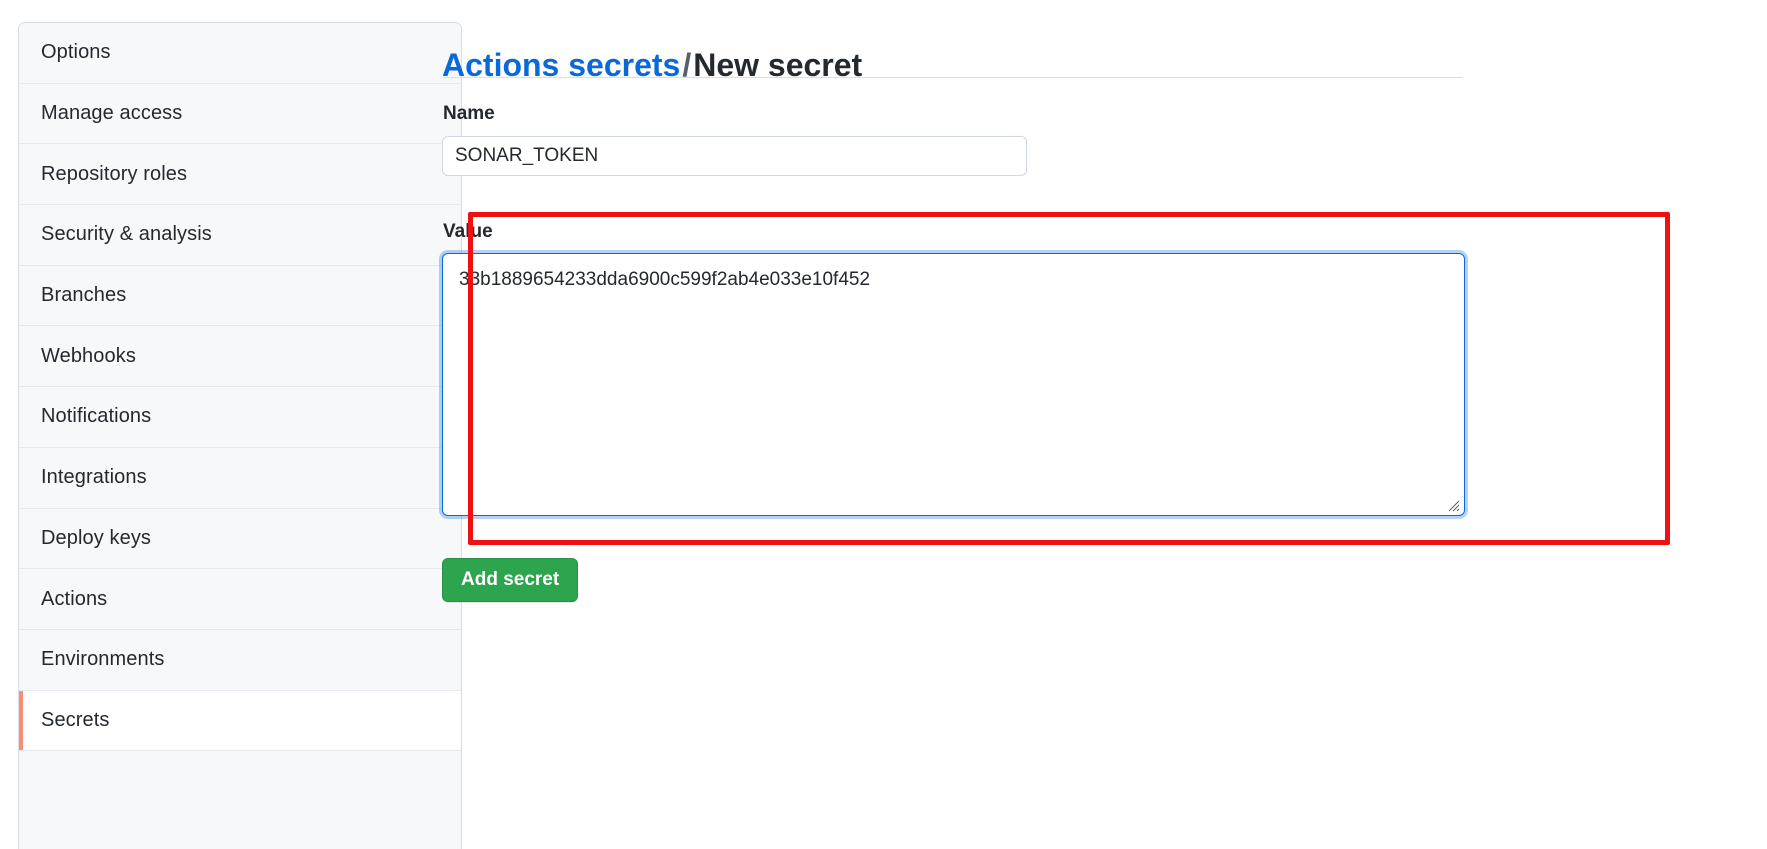  What do you see at coordinates (84, 295) in the screenshot?
I see `sidebar-item-label: Branches` at bounding box center [84, 295].